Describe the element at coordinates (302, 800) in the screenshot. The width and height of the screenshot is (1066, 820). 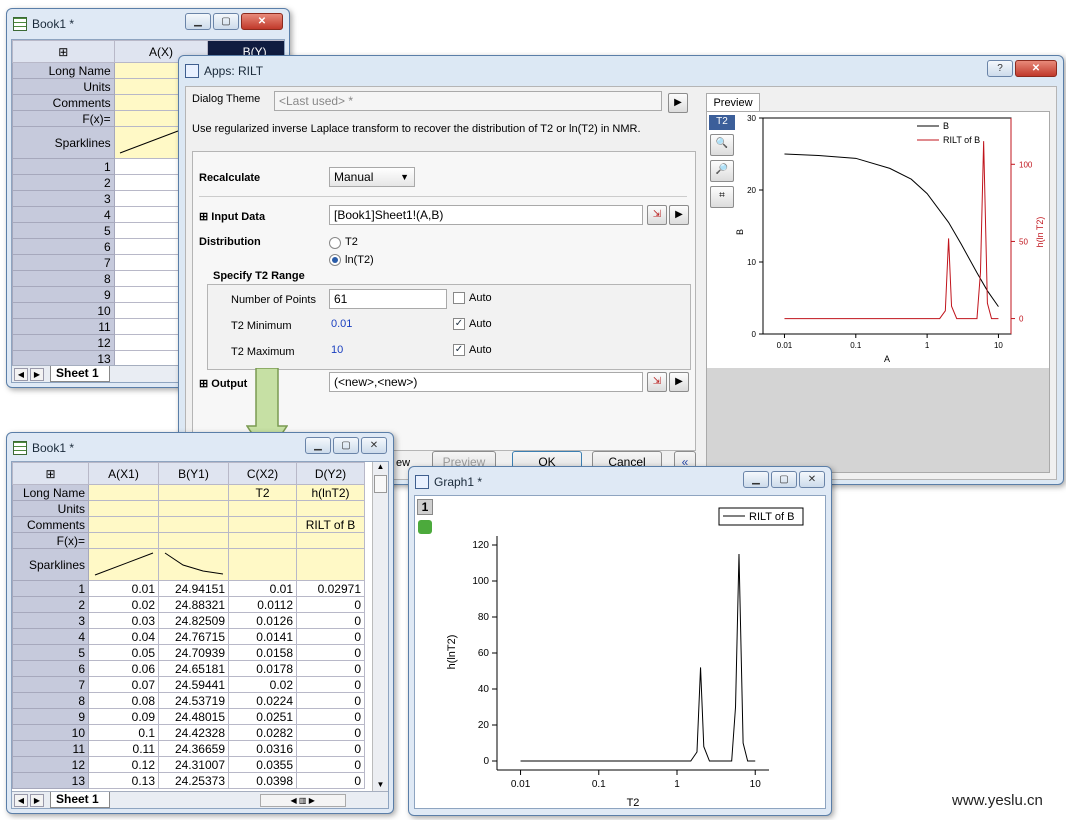
I see `horizontal-scrollbar: ◀ ▥ ▶` at that location.